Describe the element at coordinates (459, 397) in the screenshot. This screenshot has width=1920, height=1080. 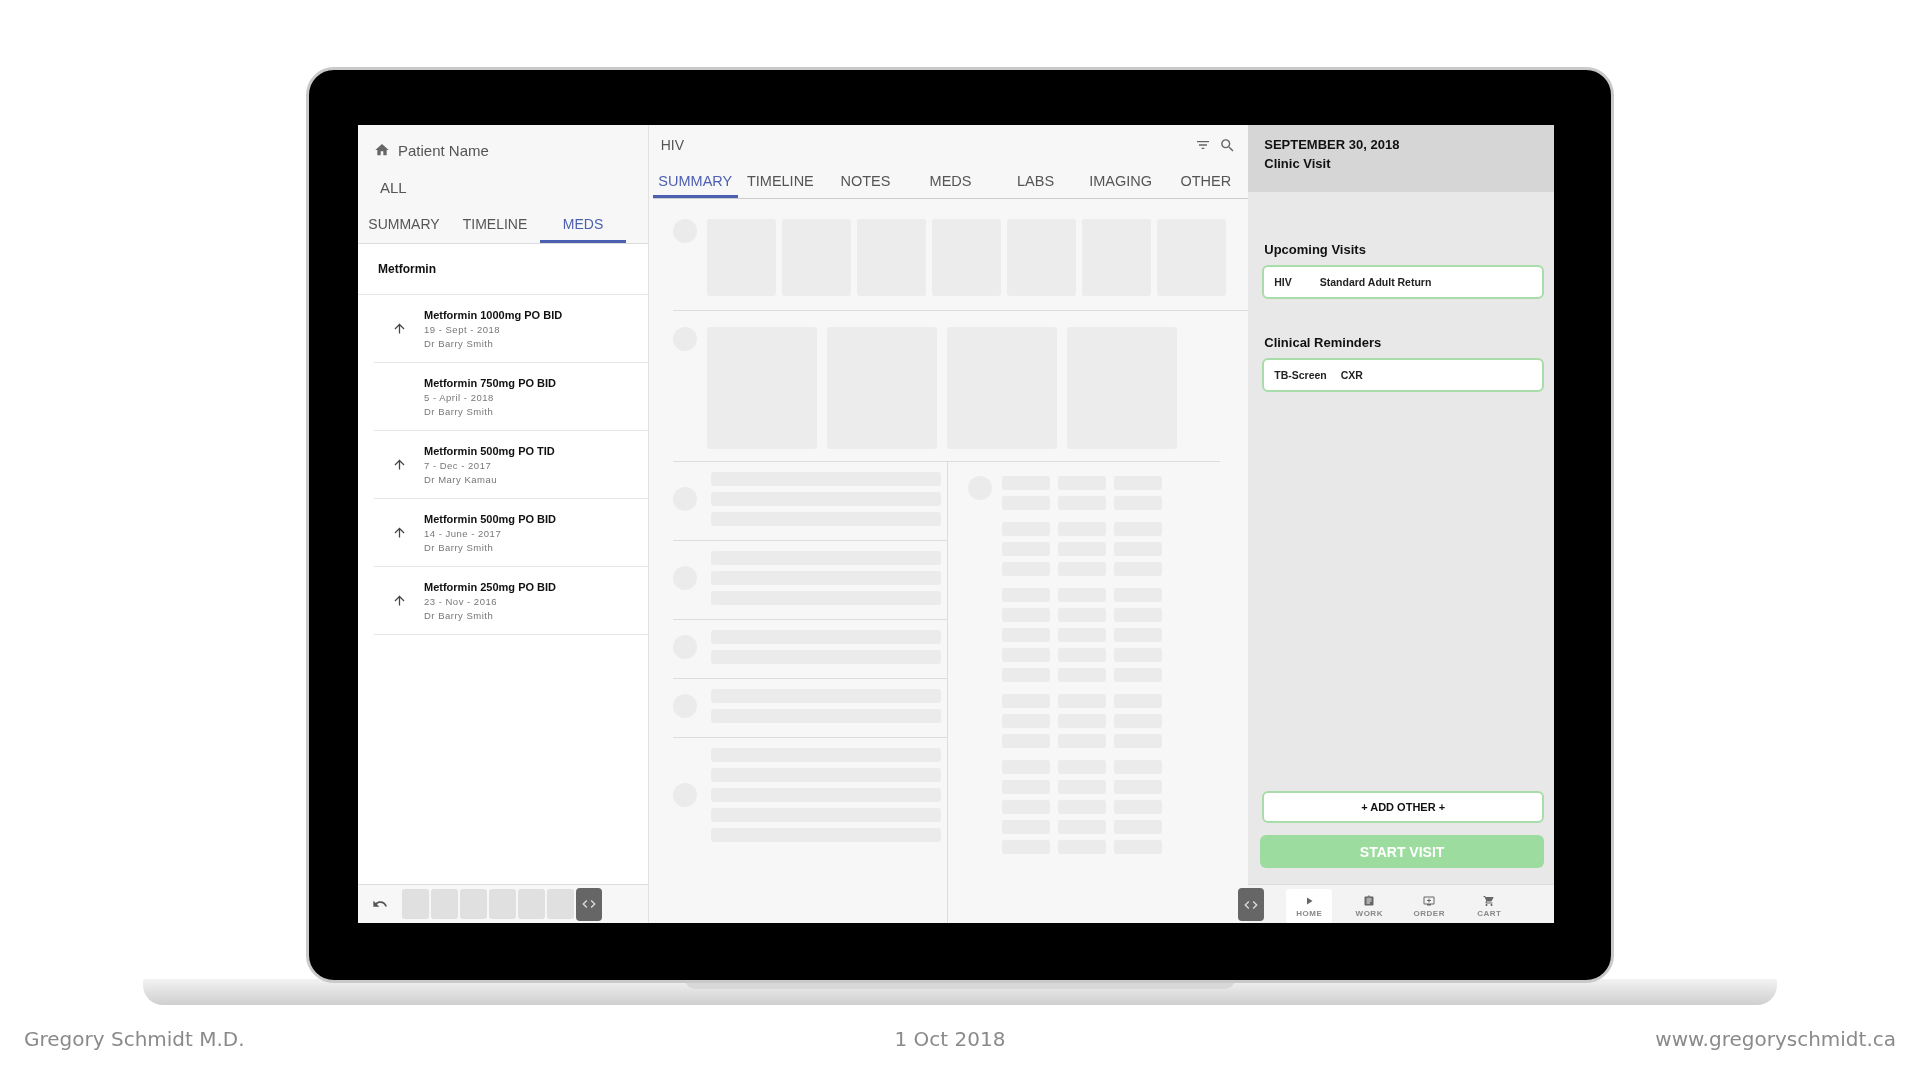
I see `medication-date: 5 - April - 2018` at that location.